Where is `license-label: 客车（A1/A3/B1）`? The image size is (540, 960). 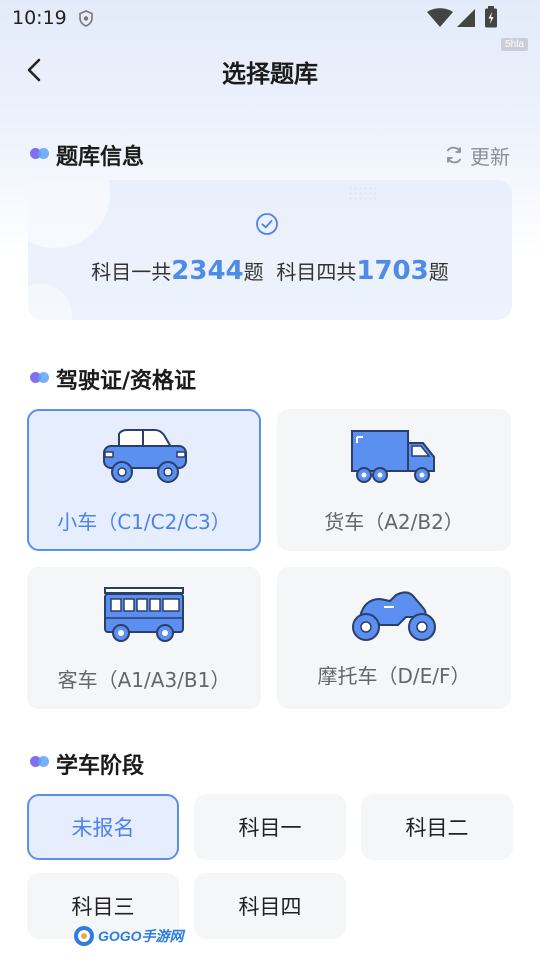 license-label: 客车（A1/A3/B1） is located at coordinates (144, 680).